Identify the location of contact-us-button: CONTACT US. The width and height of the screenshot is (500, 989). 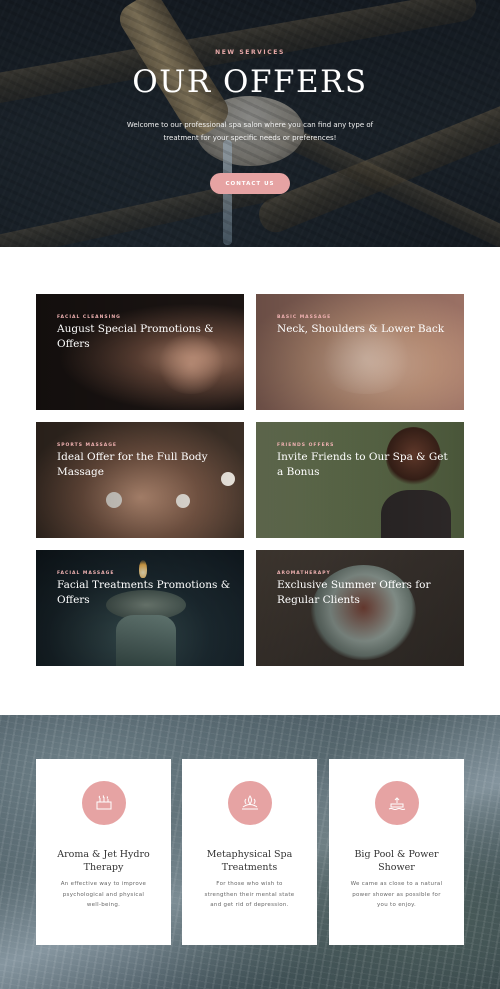
(250, 183).